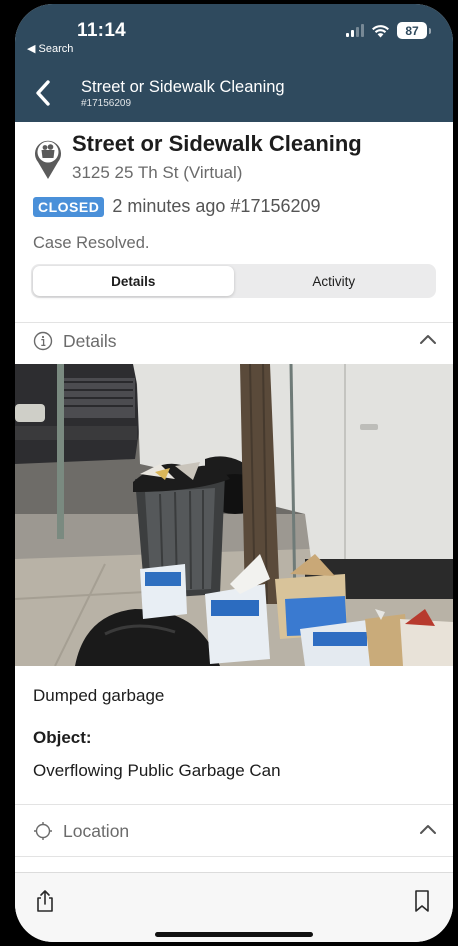  What do you see at coordinates (102, 30) in the screenshot?
I see `status-time: 11:14` at bounding box center [102, 30].